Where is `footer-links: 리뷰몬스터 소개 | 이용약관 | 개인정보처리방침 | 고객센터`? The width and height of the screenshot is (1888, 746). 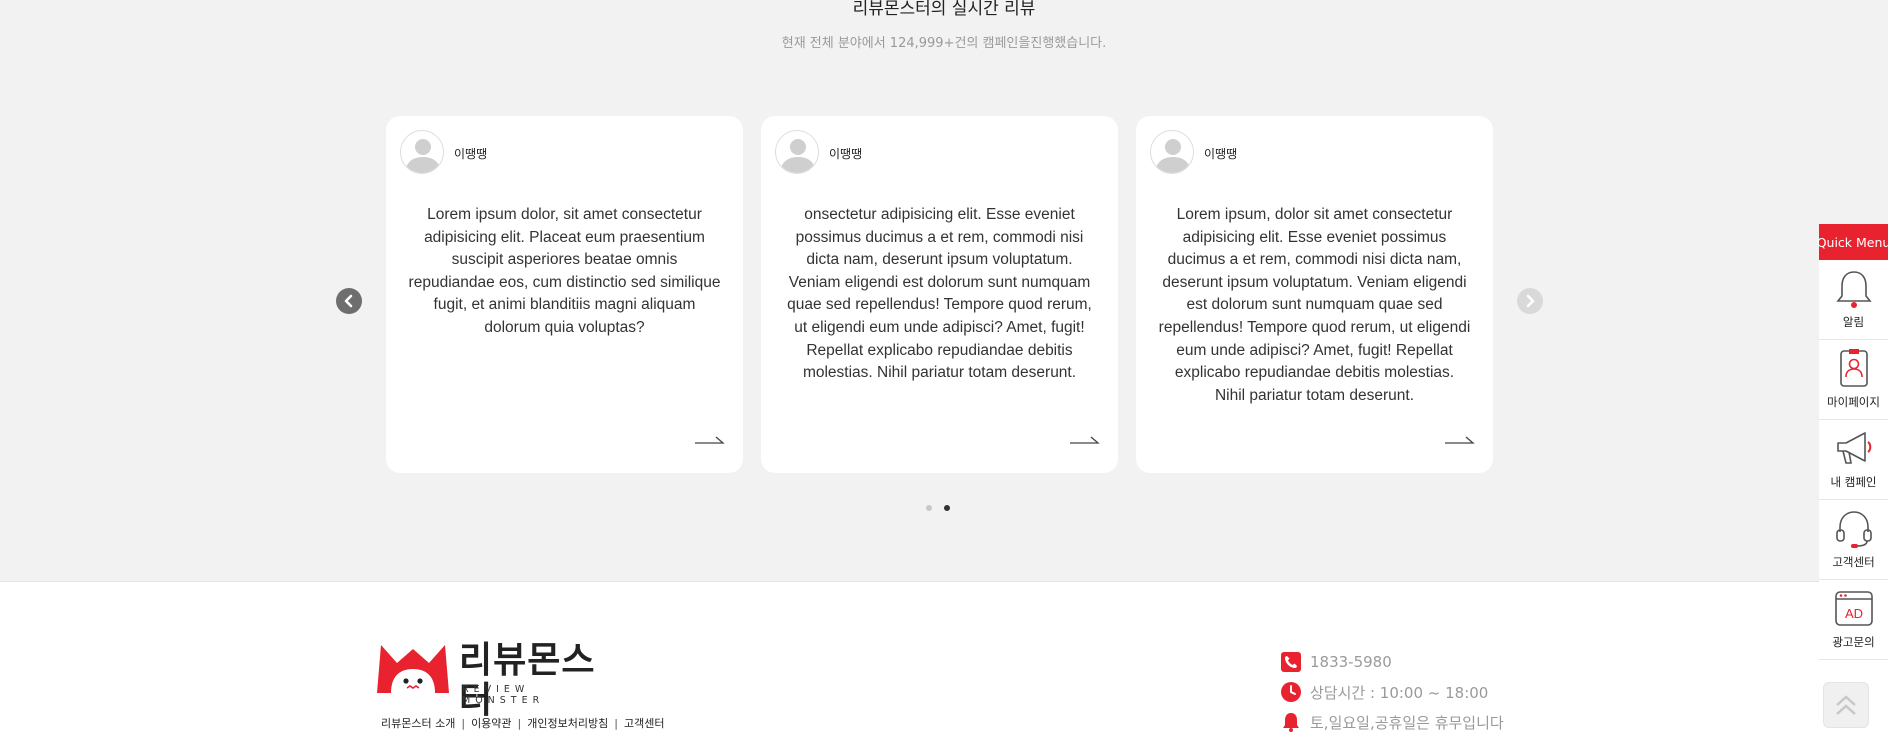 footer-links: 리뷰몬스터 소개 | 이용약관 | 개인정보처리방침 | 고객센터 is located at coordinates (522, 723).